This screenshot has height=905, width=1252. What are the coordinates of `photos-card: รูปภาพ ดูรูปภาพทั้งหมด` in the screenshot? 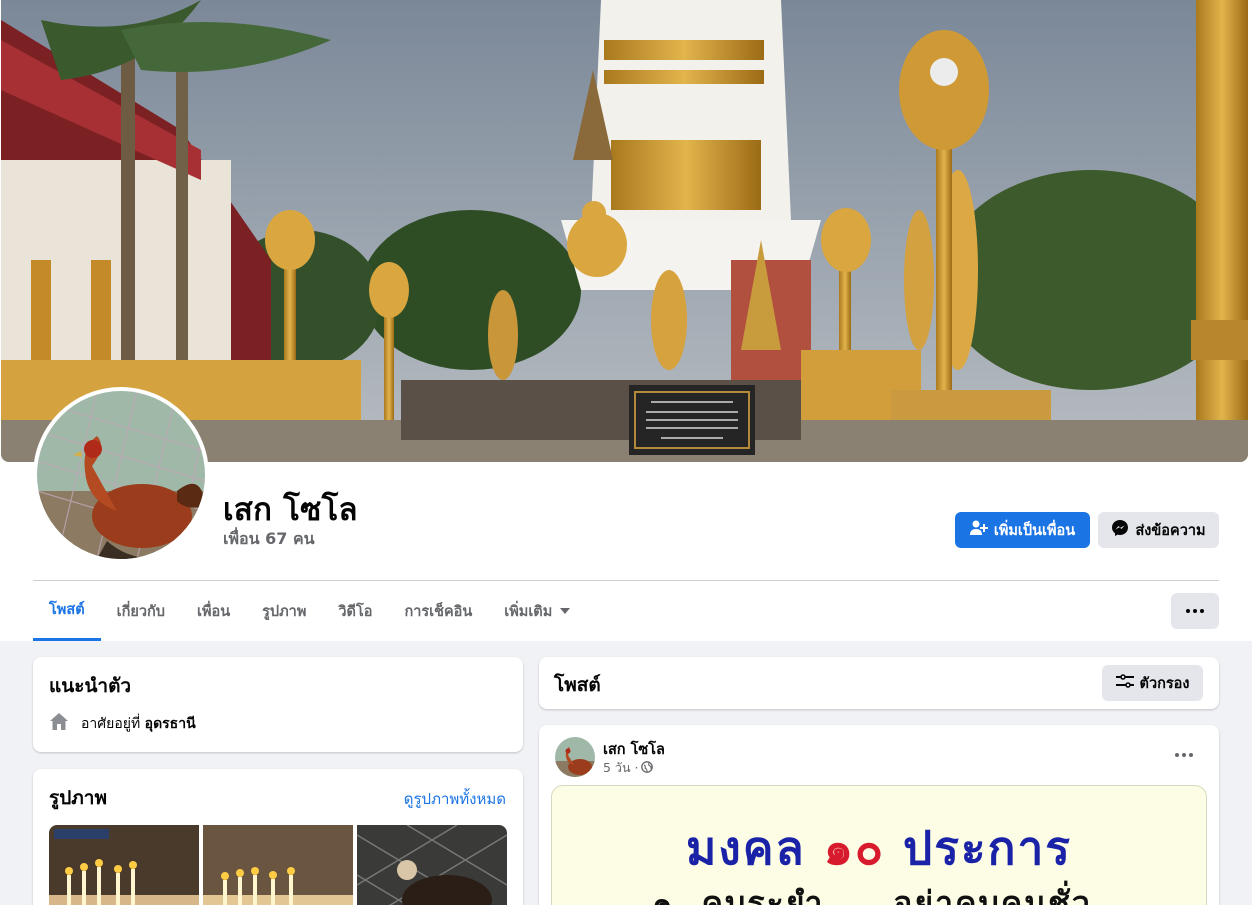 It's located at (278, 837).